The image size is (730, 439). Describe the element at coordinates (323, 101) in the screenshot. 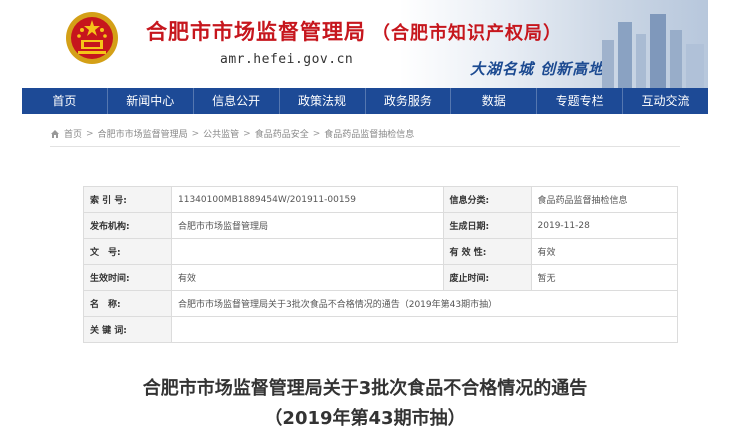

I see `nav-item-policies: 政策法规` at that location.